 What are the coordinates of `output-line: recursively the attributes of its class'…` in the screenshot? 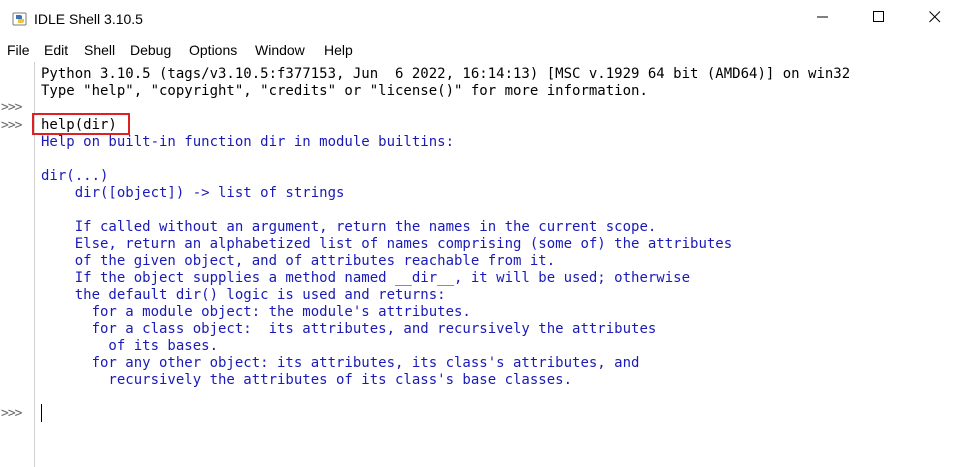 It's located at (307, 380).